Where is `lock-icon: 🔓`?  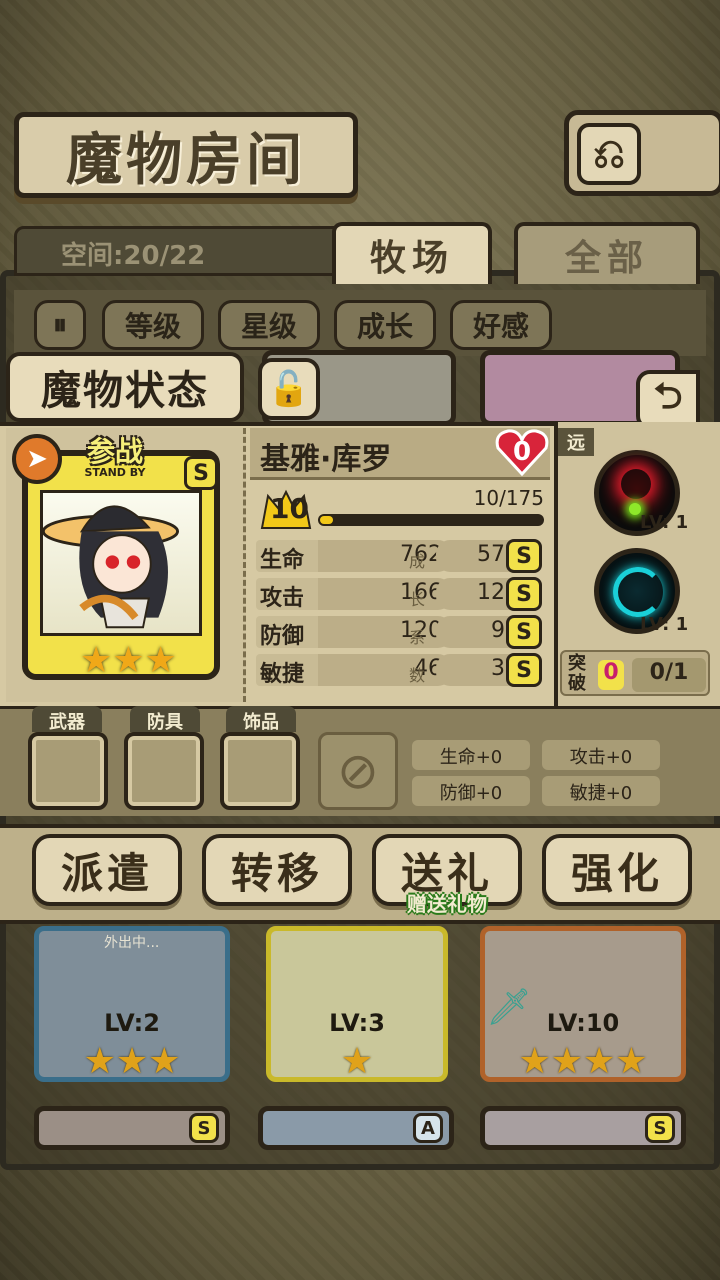 lock-icon: 🔓 is located at coordinates (289, 389).